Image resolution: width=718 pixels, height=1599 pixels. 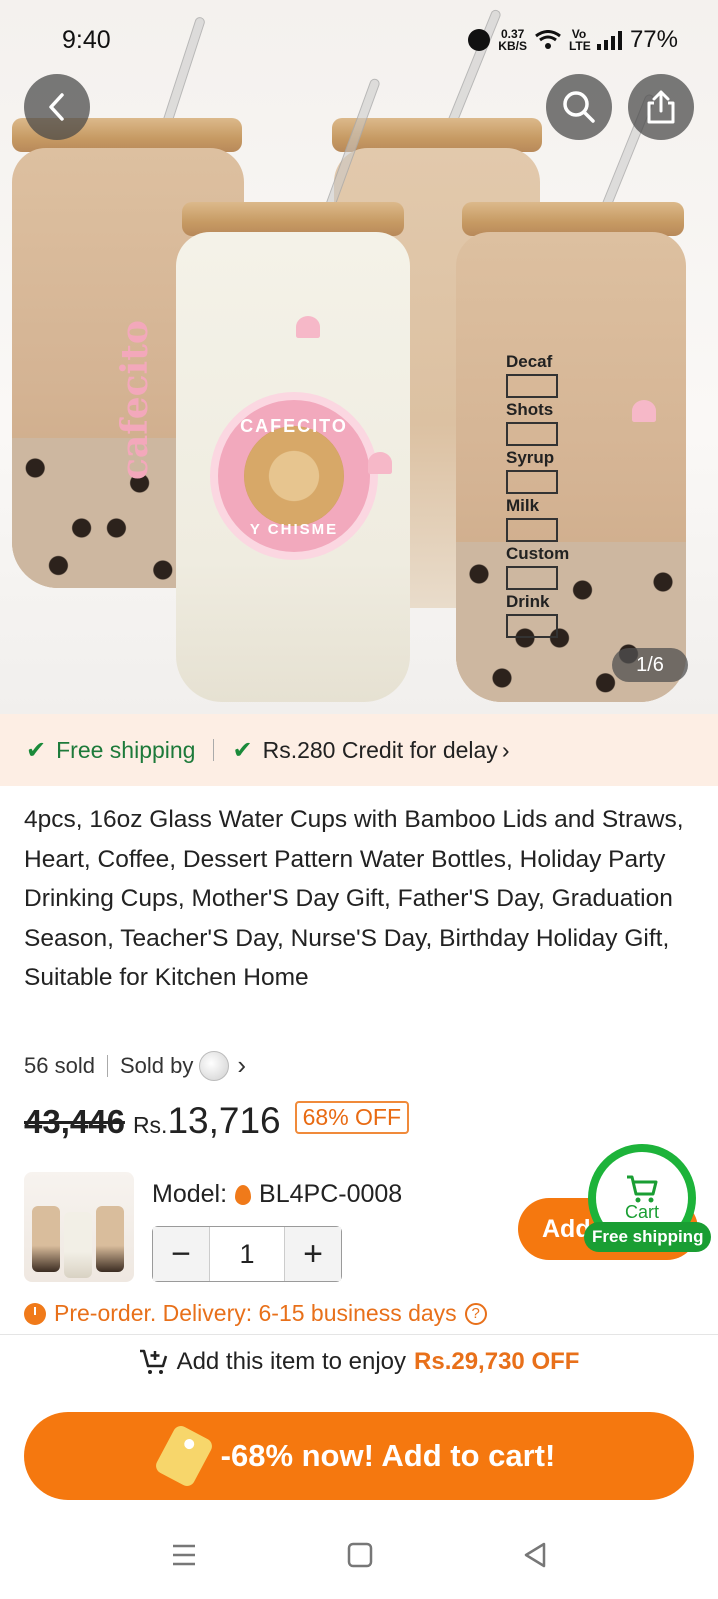 What do you see at coordinates (243, 1194) in the screenshot?
I see `flame-icon` at bounding box center [243, 1194].